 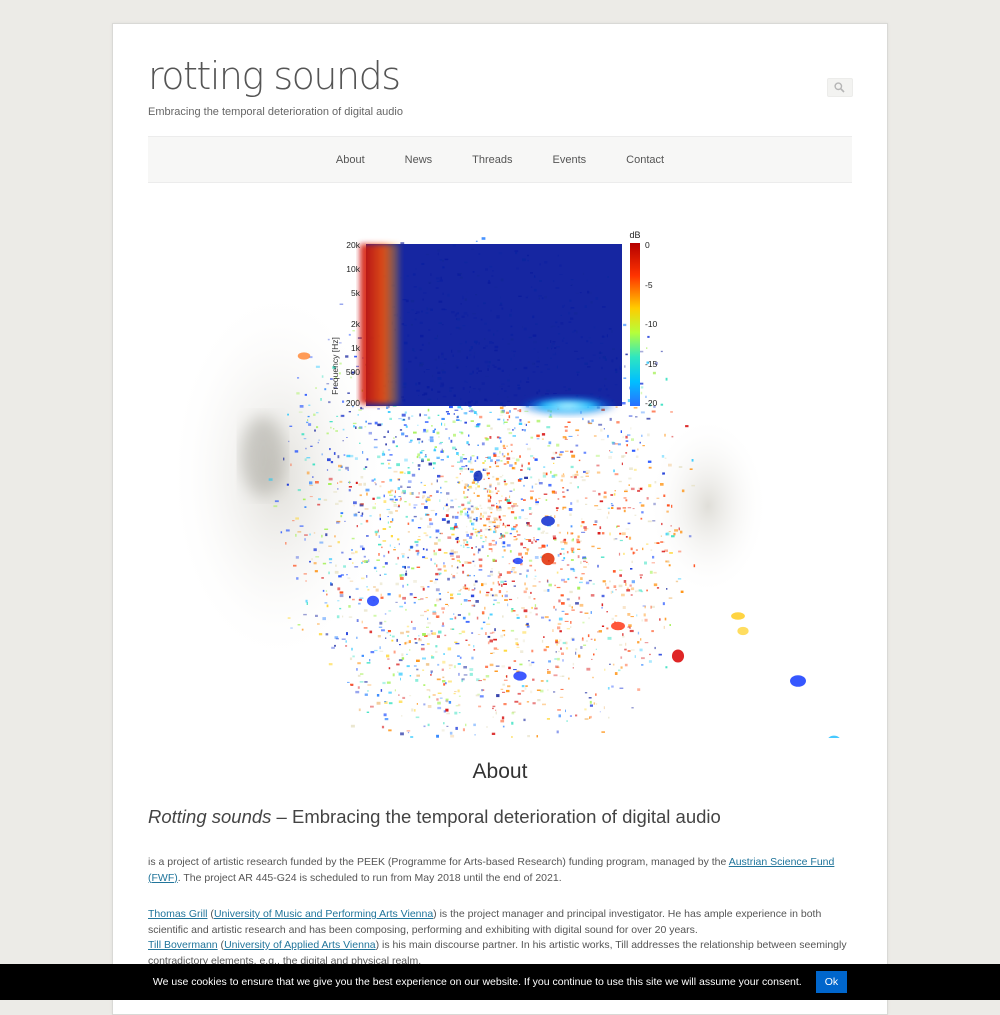 I want to click on search-box, so click(x=840, y=87).